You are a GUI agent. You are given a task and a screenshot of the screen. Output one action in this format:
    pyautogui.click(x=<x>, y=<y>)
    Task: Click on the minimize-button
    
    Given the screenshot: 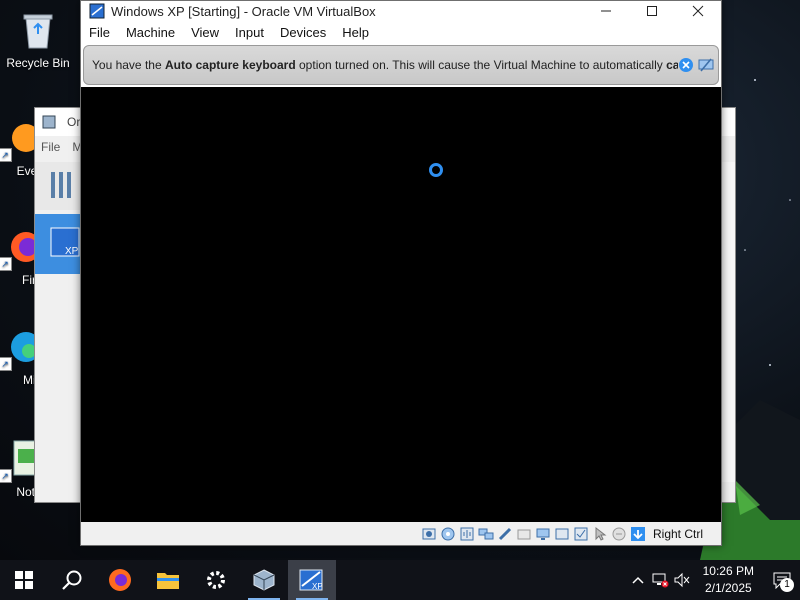 What is the action you would take?
    pyautogui.click(x=606, y=11)
    